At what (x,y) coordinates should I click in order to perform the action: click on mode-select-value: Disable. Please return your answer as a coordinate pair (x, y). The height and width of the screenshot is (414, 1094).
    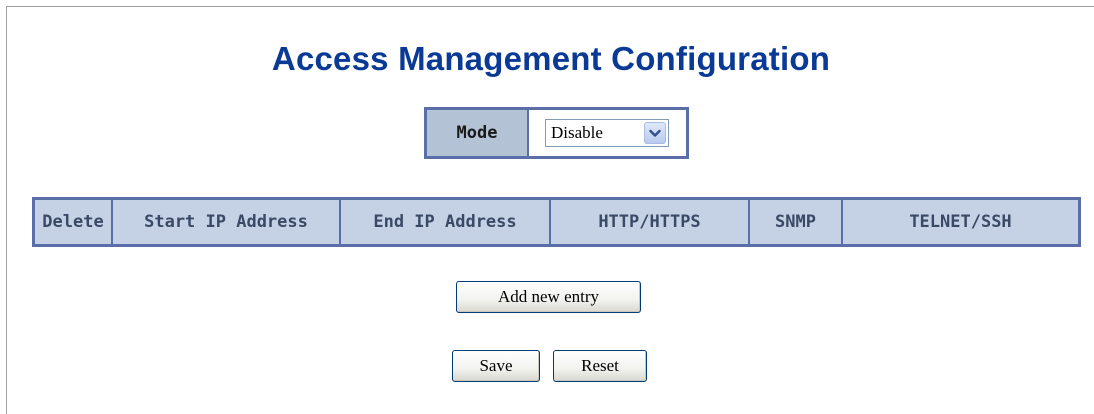
    Looking at the image, I should click on (577, 132).